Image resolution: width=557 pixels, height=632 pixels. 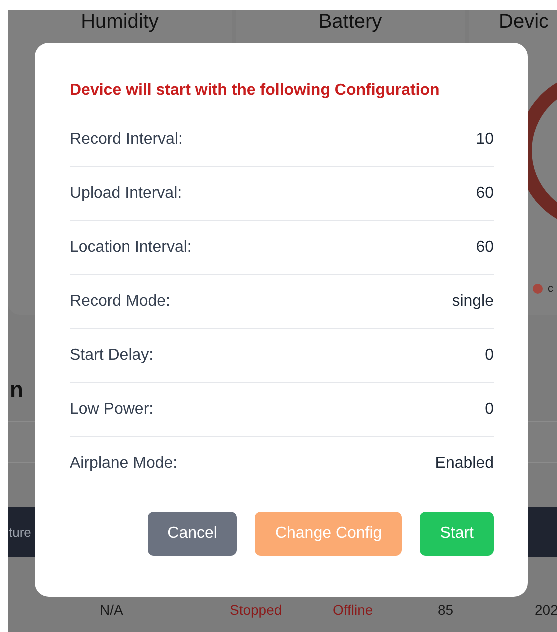 I want to click on cancel-button: Cancel, so click(x=193, y=534).